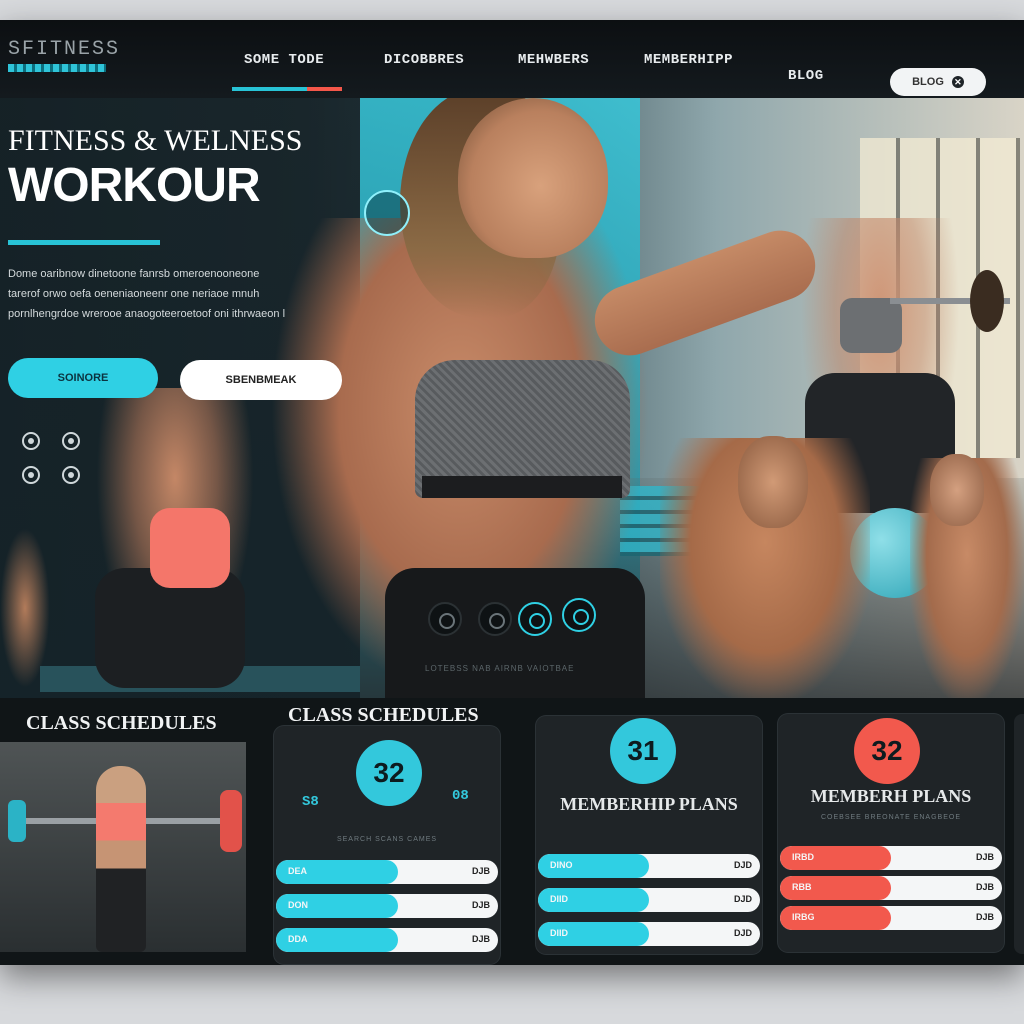 This screenshot has width=1024, height=1024. I want to click on active-nav-indicator, so click(287, 89).